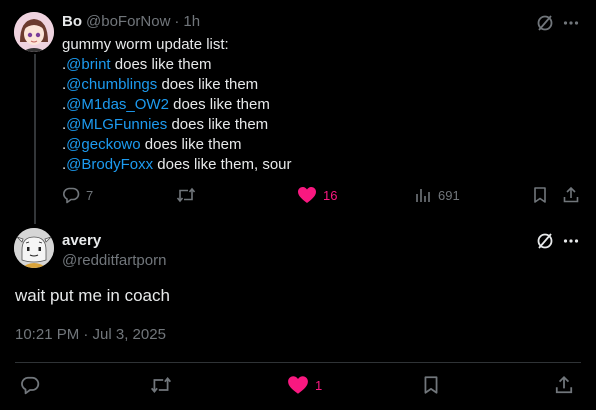 The width and height of the screenshot is (596, 410). What do you see at coordinates (137, 64) in the screenshot?
I see `parent-line-1: .@brint does like them` at bounding box center [137, 64].